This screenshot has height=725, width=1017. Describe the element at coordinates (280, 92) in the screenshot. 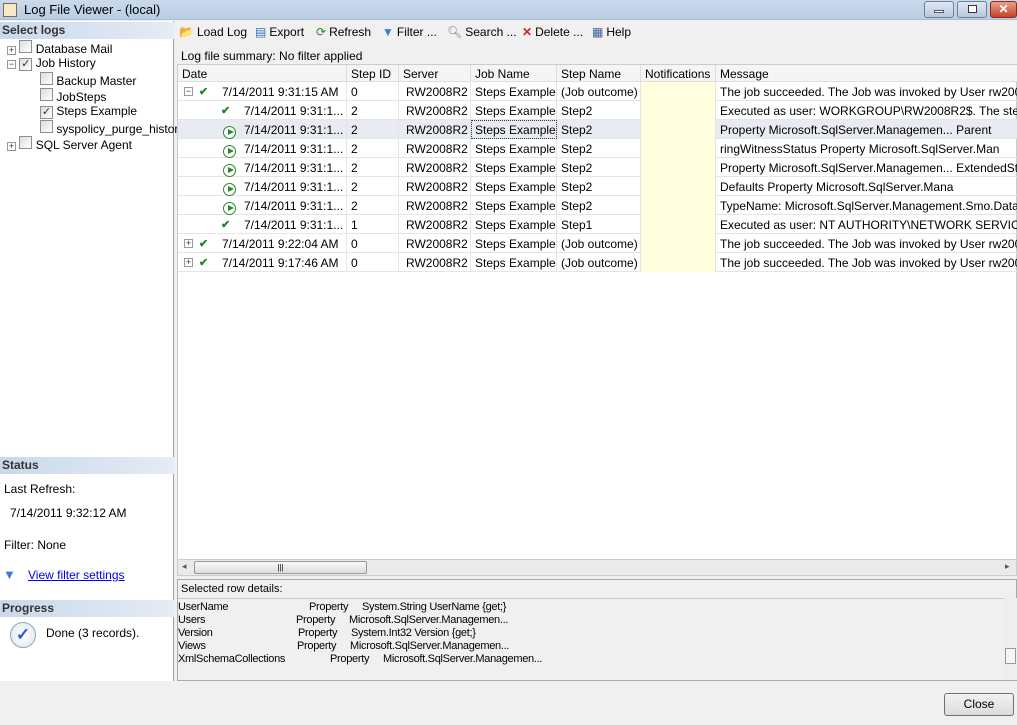

I see `date-cell: 7/14/2011 9:31:15 AM` at that location.